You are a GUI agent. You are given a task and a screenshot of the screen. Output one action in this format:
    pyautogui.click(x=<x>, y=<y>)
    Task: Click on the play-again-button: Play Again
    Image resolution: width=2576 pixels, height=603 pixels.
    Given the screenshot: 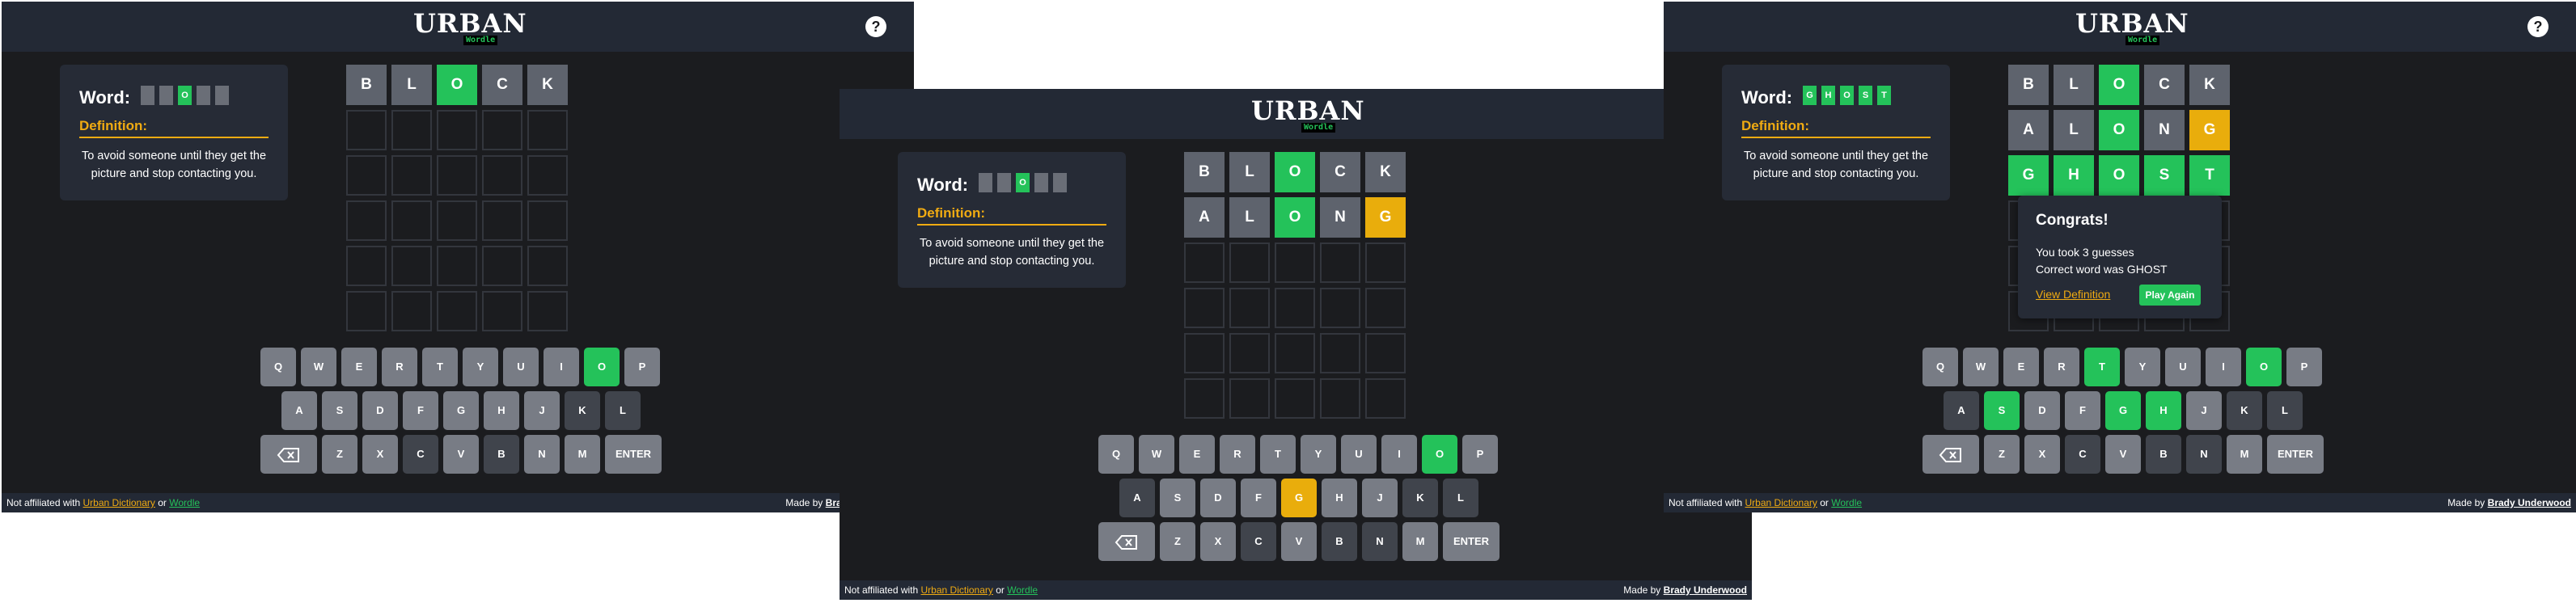 What is the action you would take?
    pyautogui.click(x=2170, y=295)
    